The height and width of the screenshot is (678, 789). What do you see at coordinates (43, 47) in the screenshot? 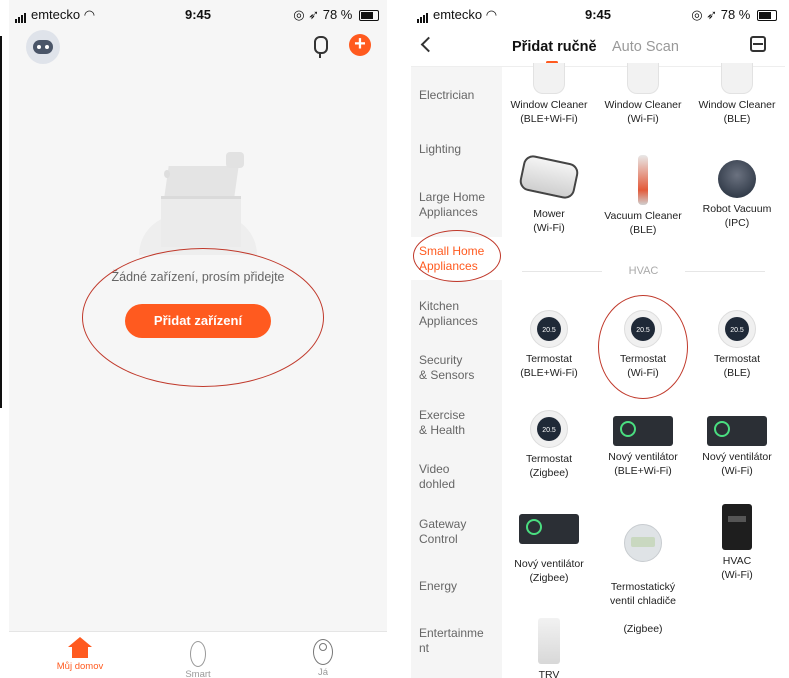
I see `avatar` at bounding box center [43, 47].